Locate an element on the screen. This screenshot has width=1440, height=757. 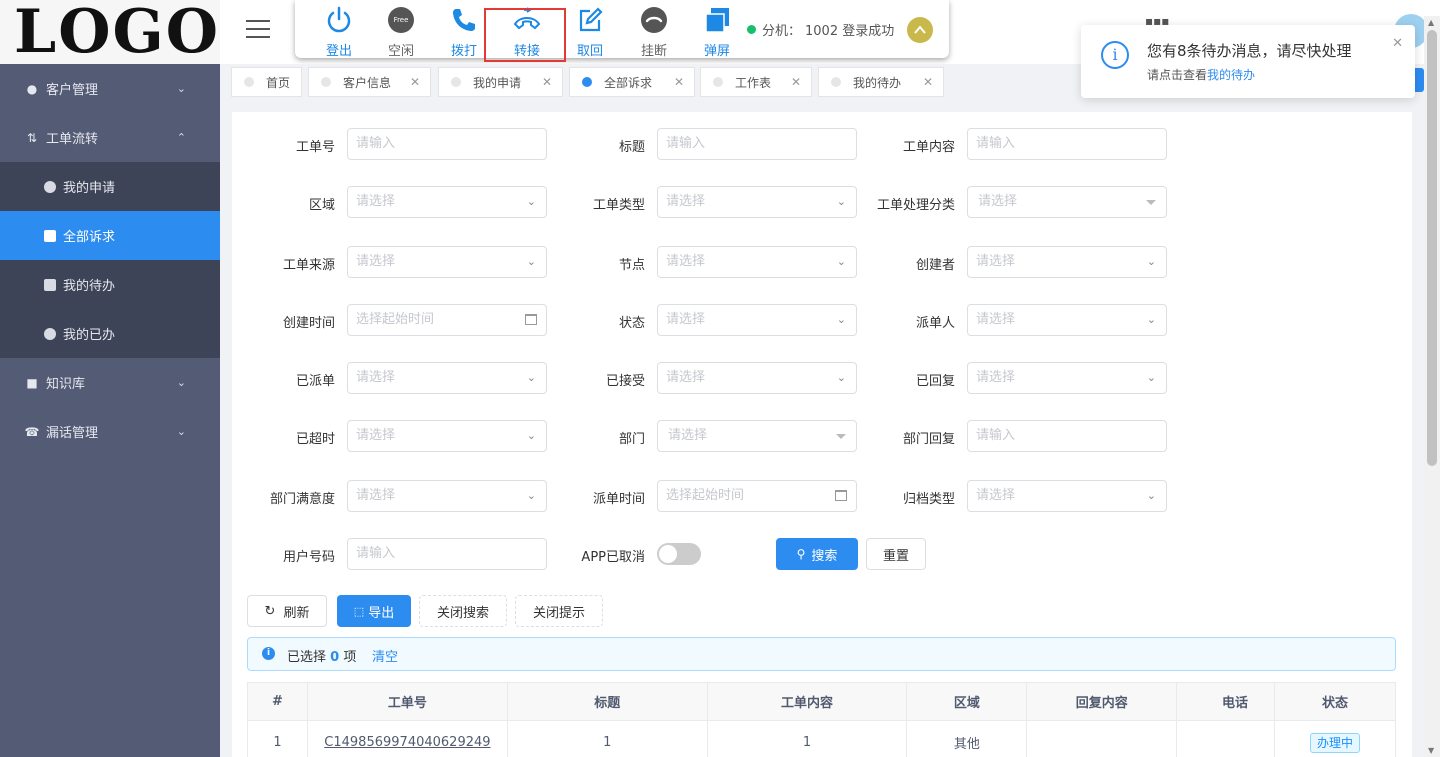
tab-my-application: 我的申请 ✕ is located at coordinates (500, 82).